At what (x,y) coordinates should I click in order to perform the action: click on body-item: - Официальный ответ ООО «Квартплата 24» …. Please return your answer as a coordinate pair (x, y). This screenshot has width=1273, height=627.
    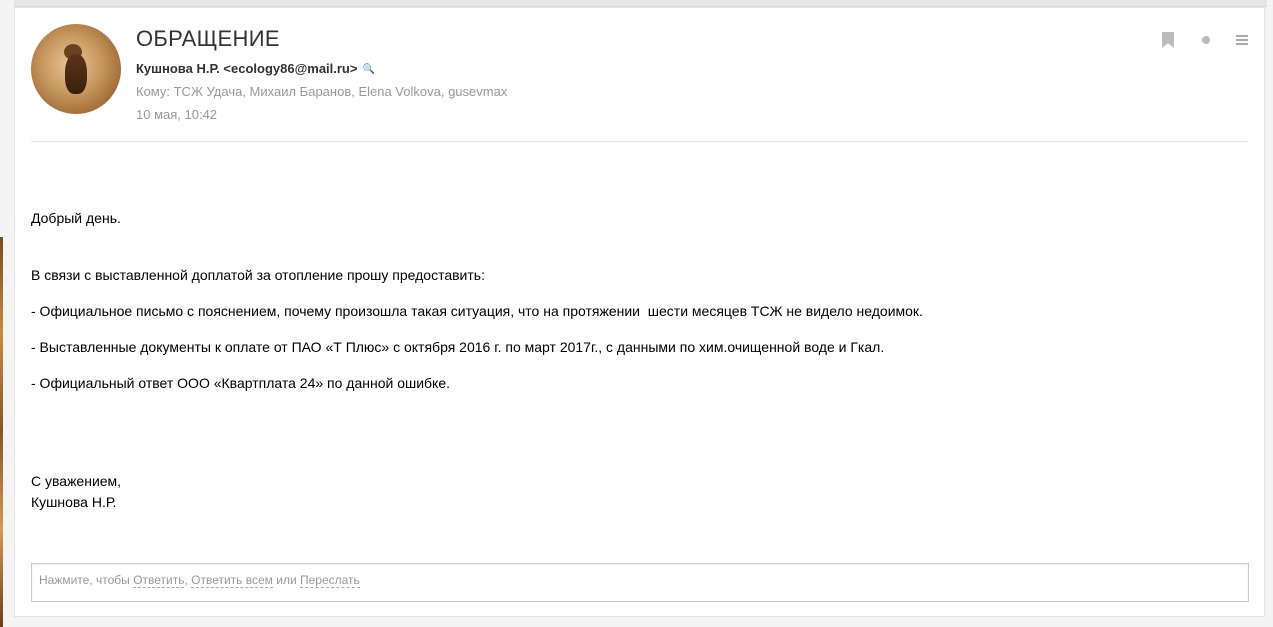
    Looking at the image, I should click on (241, 383).